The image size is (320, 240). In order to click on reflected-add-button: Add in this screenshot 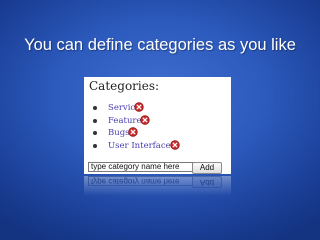, I will do `click(207, 182)`.